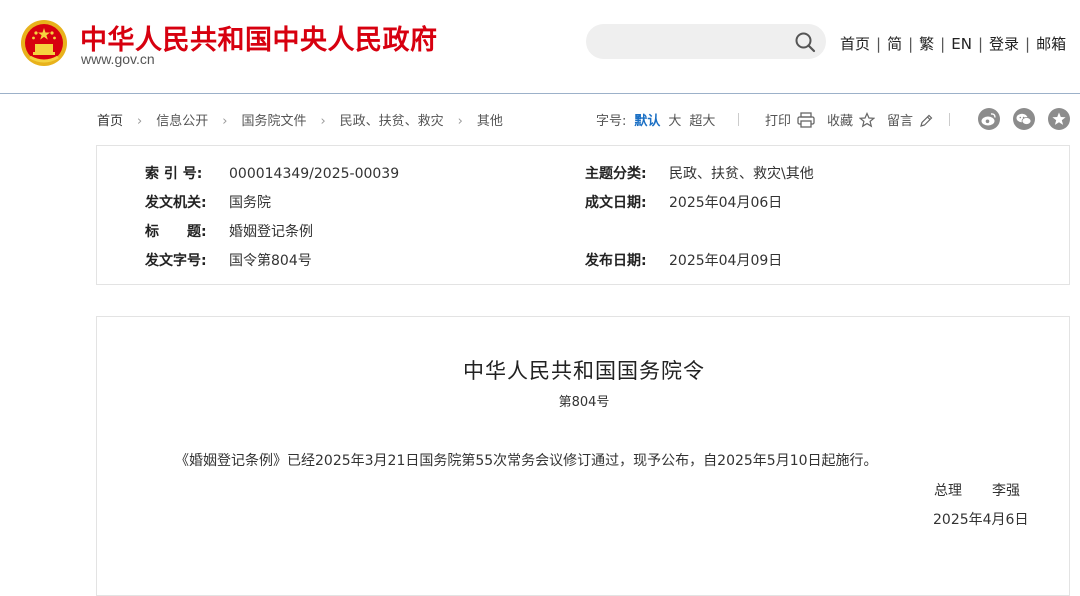 The image size is (1080, 596). Describe the element at coordinates (900, 121) in the screenshot. I see `comment-label: 留言` at that location.